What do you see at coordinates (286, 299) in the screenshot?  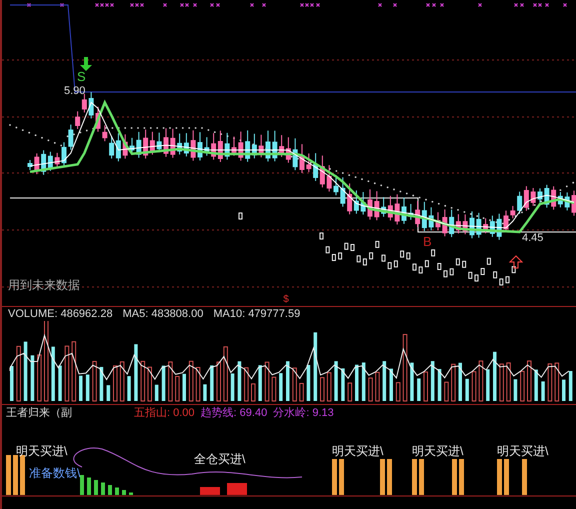 I see `marker-symbol: $` at bounding box center [286, 299].